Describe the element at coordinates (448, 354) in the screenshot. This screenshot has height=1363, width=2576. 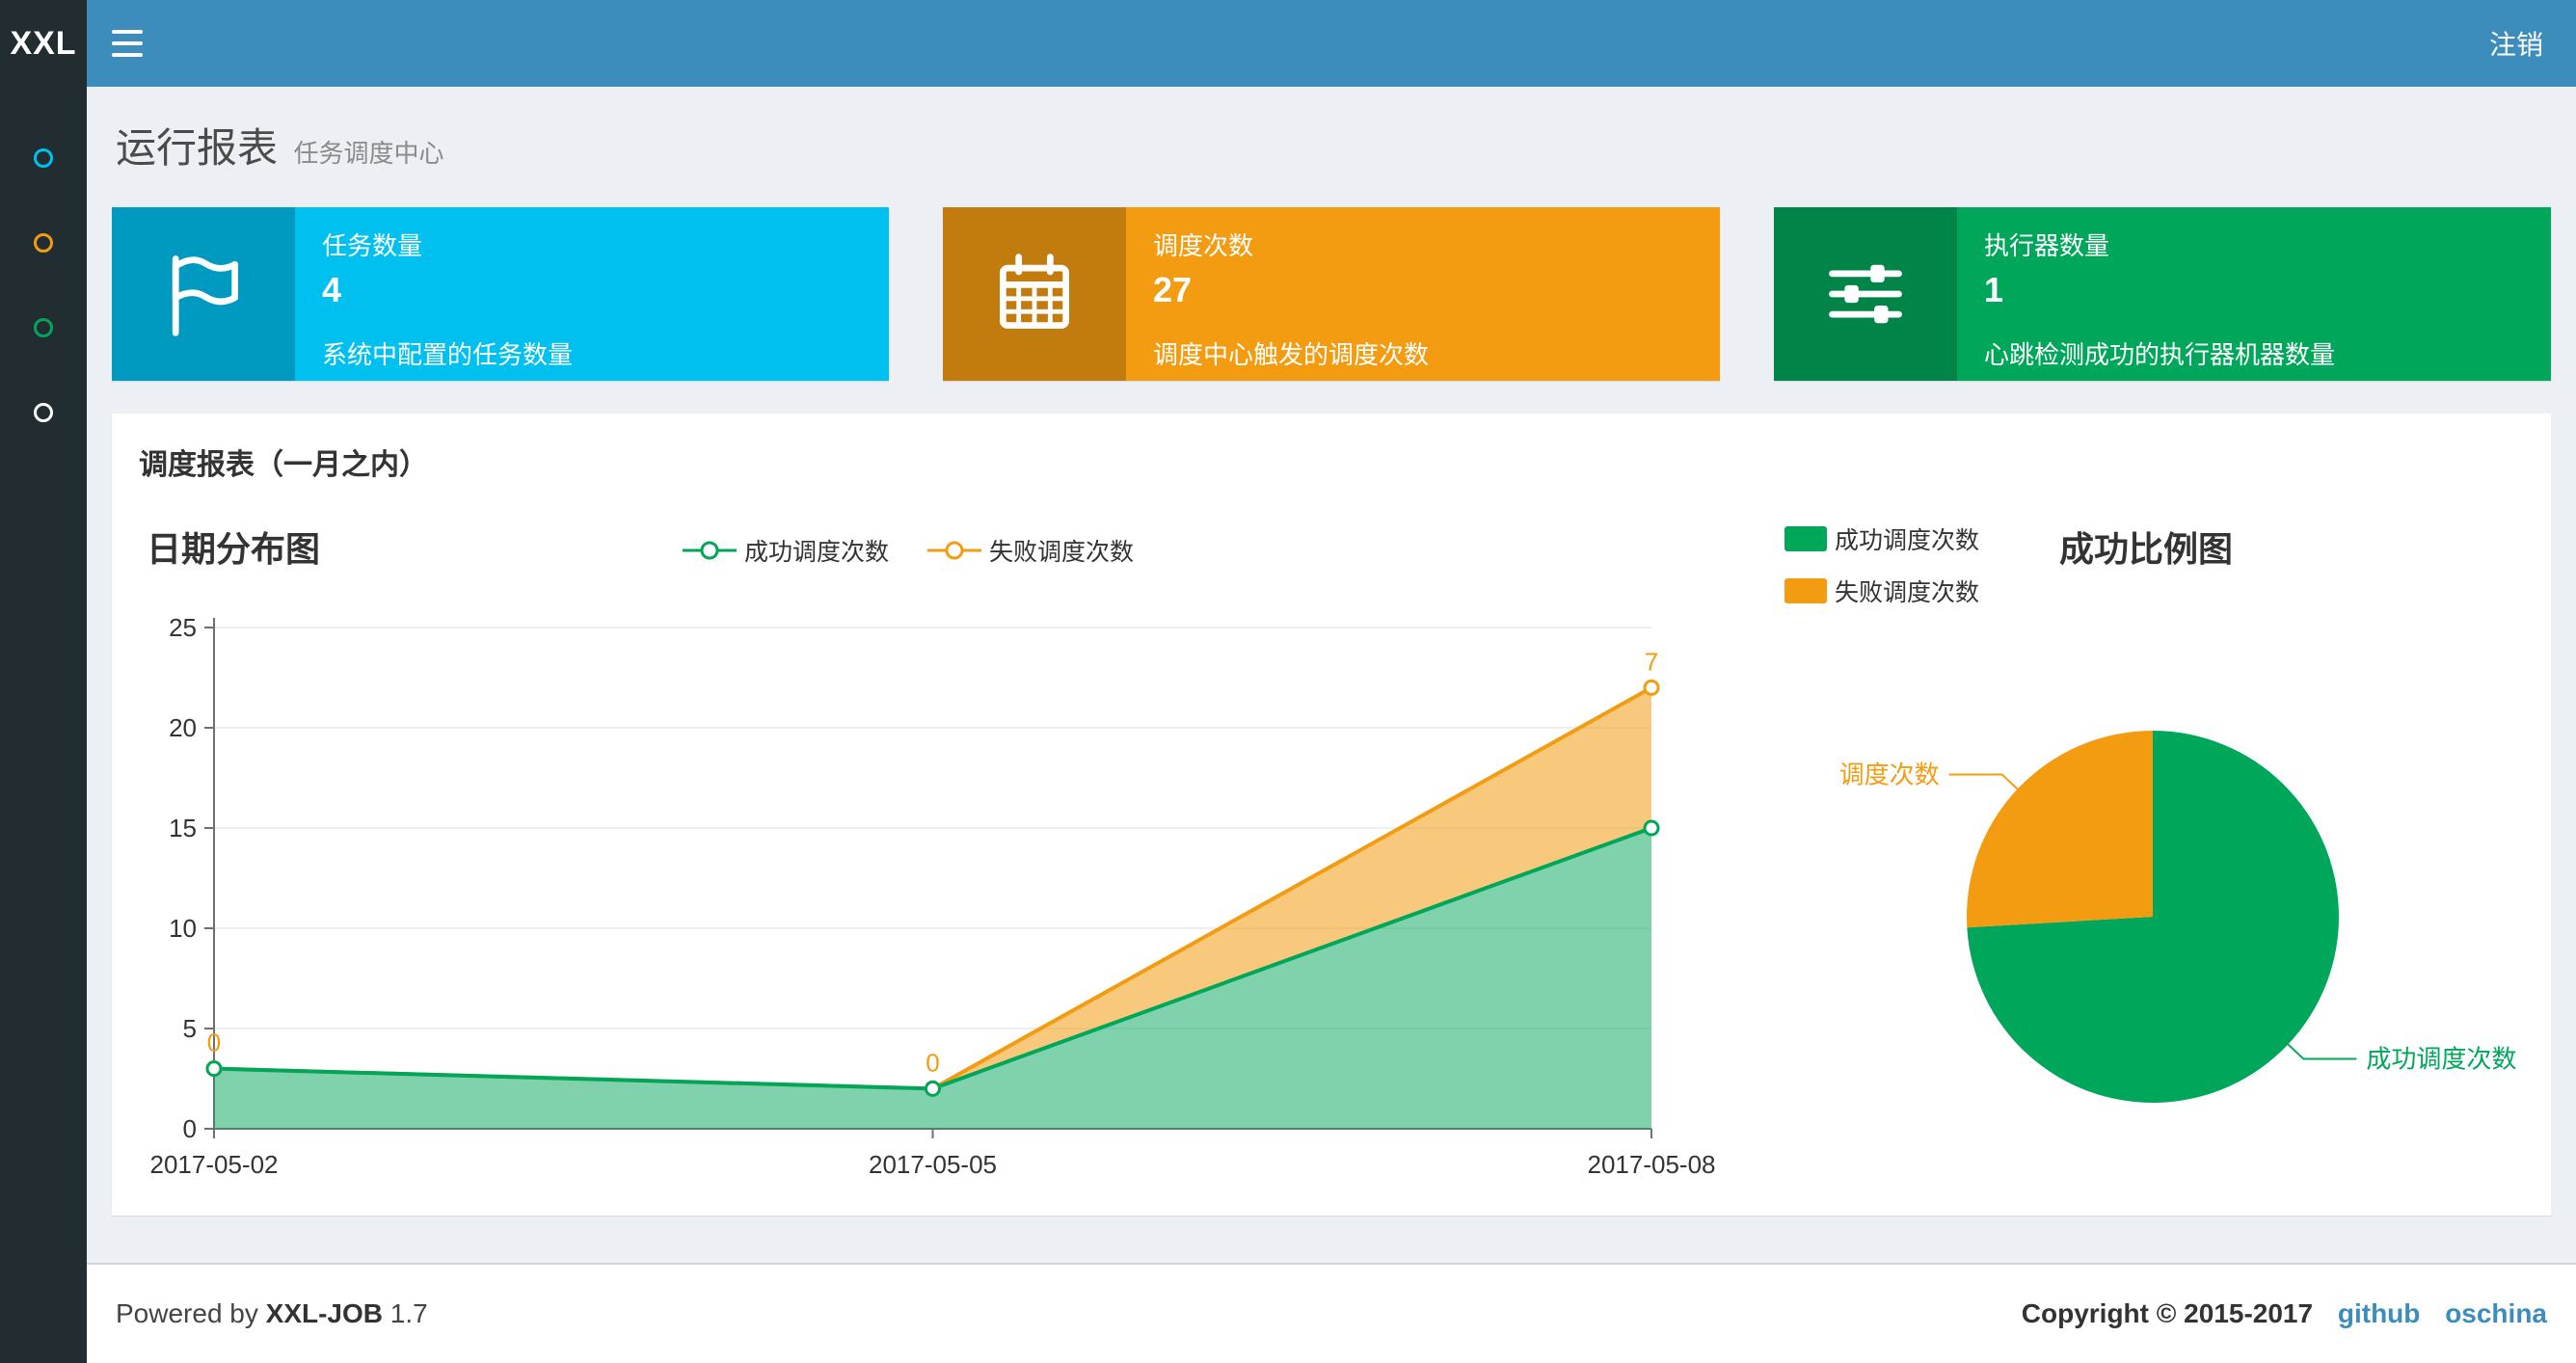
I see `info-box-description: 系统中配置的任务数量` at that location.